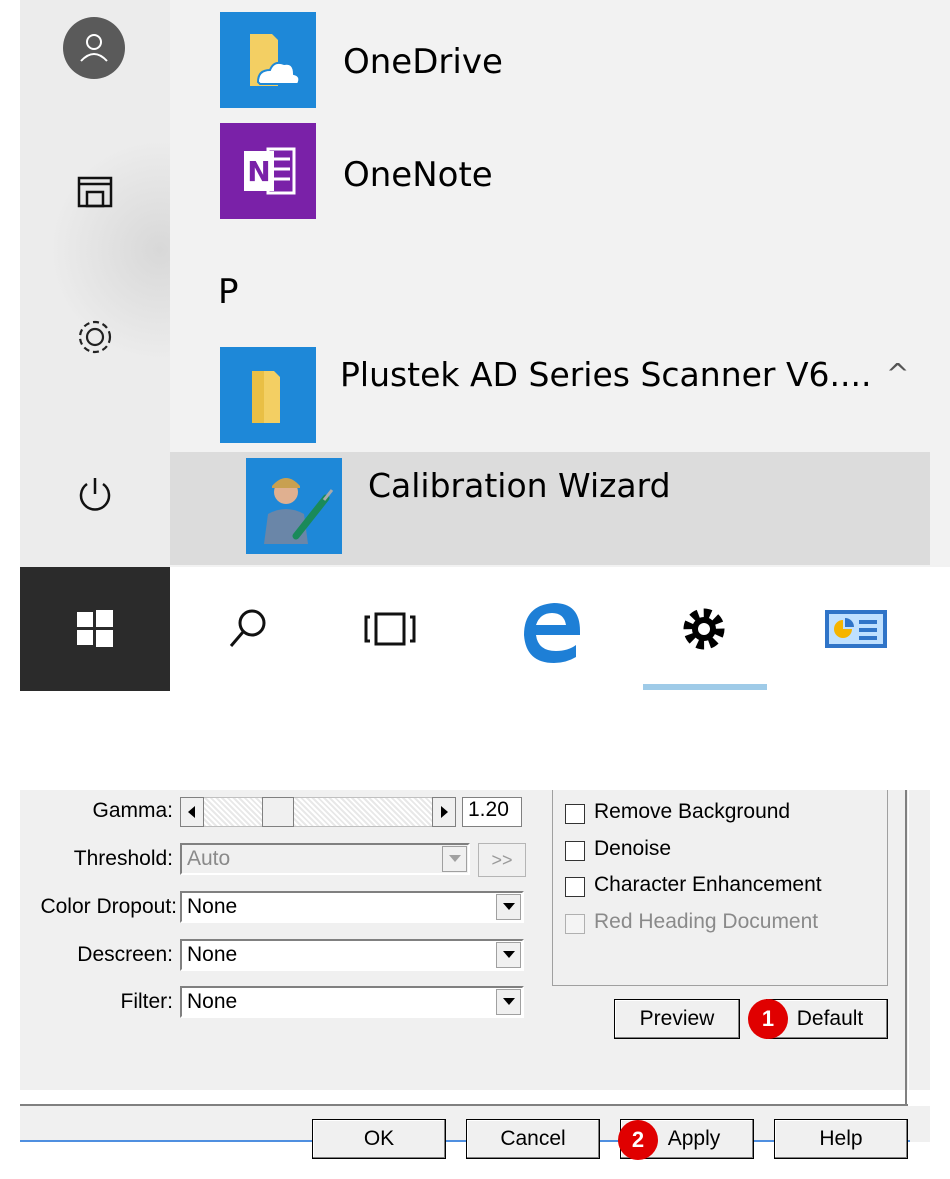 This screenshot has height=1179, width=950. What do you see at coordinates (123, 858) in the screenshot?
I see `threshold-label: Threshold:` at bounding box center [123, 858].